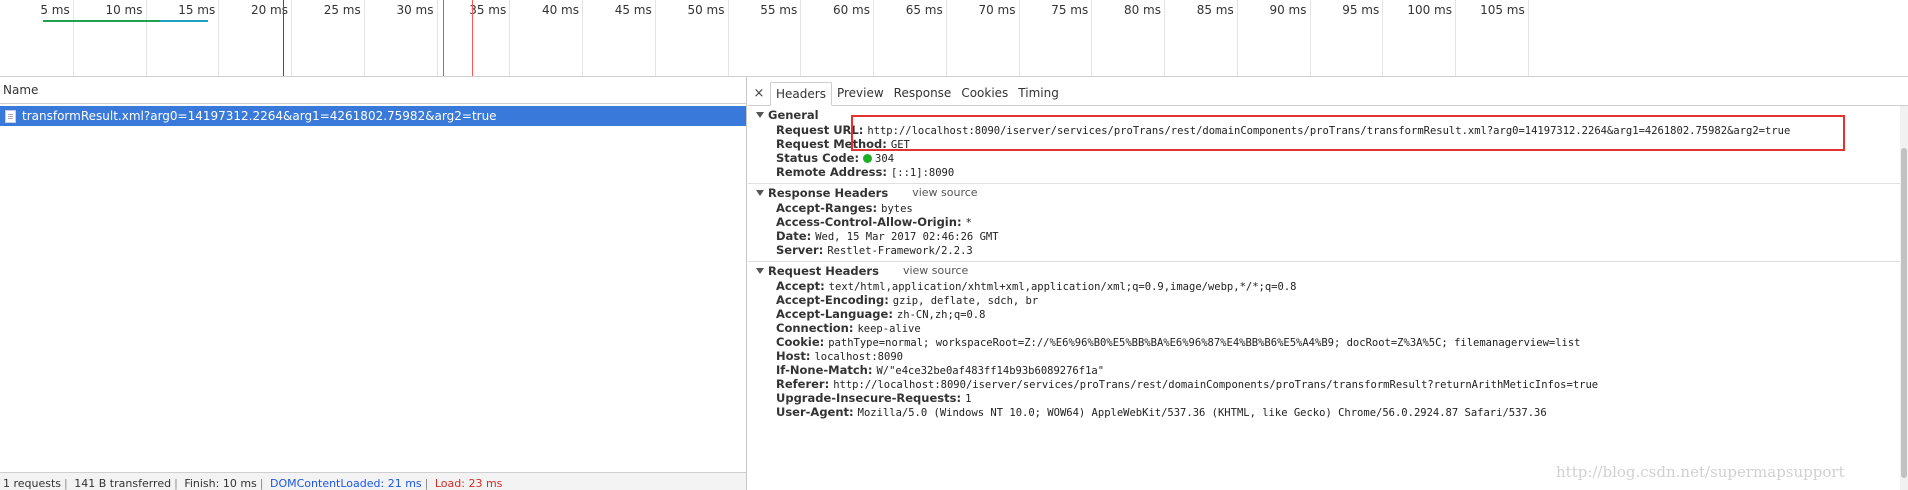 Image resolution: width=1908 pixels, height=490 pixels. Describe the element at coordinates (965, 301) in the screenshot. I see `header-value: gzip, deflate, sdch, br` at that location.